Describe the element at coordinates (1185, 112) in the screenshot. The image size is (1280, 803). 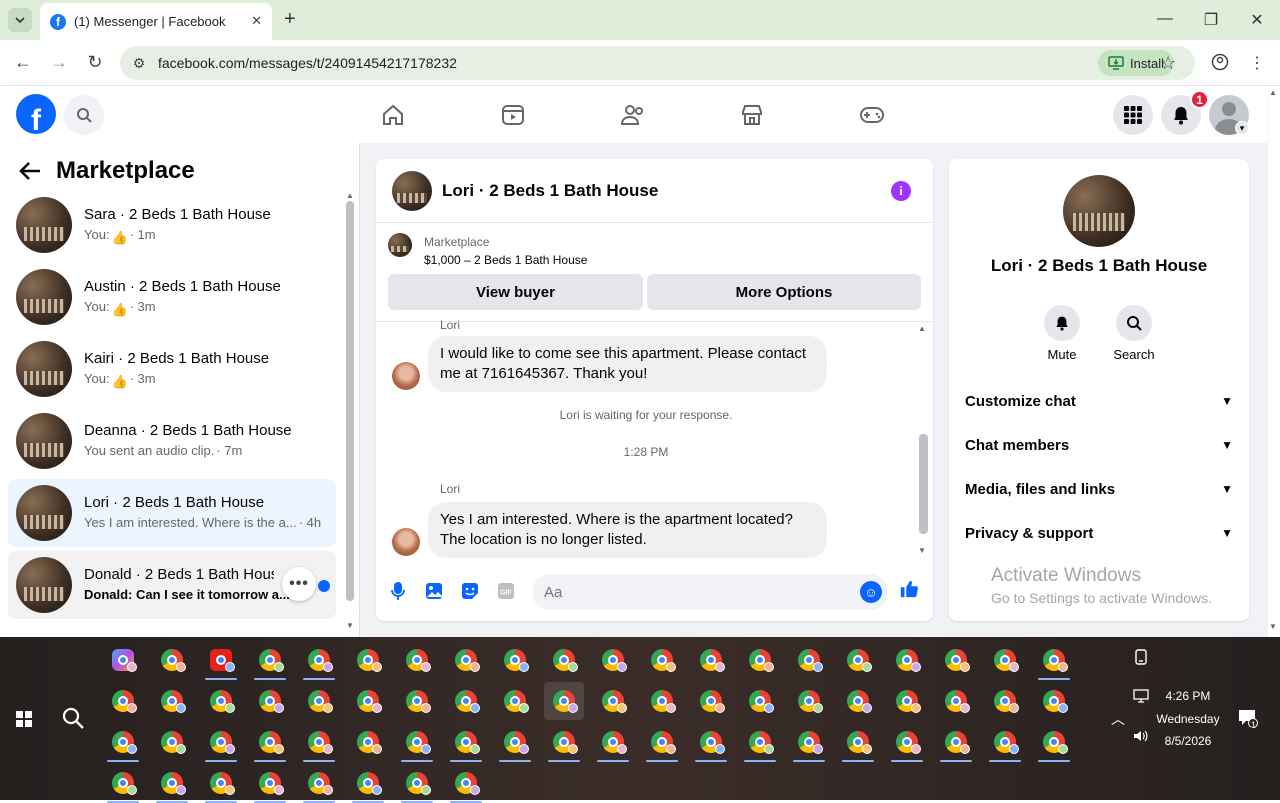
I see `notifications-button: 1` at that location.